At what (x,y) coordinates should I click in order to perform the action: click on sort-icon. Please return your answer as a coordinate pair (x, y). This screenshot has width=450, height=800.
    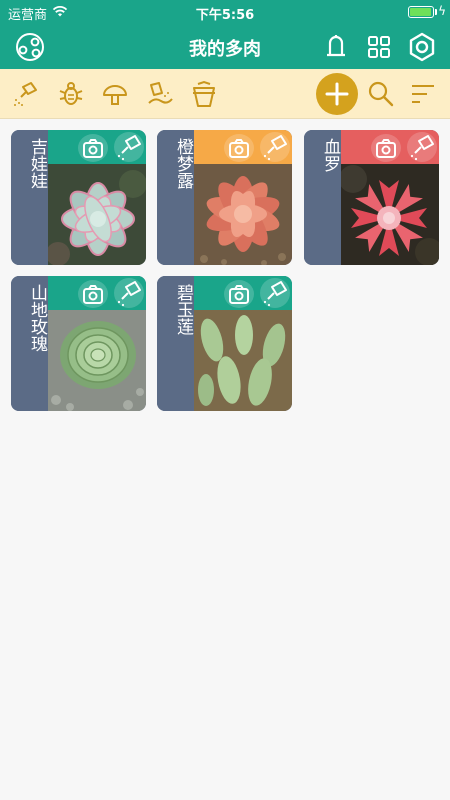
    Looking at the image, I should click on (423, 94).